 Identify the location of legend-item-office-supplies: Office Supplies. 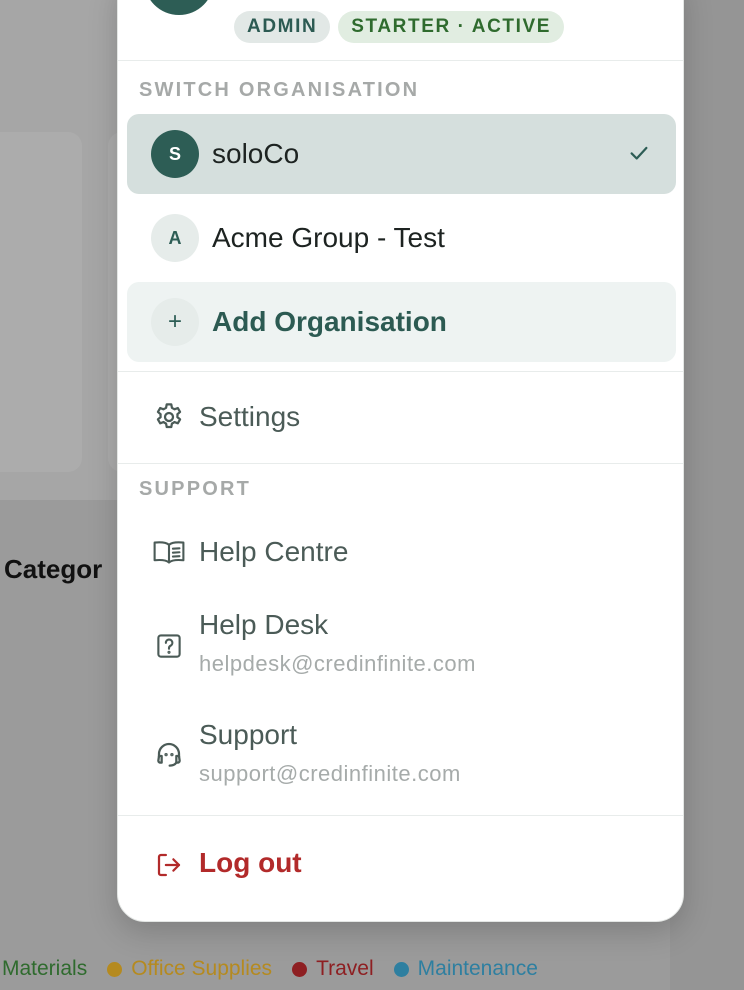
(189, 969).